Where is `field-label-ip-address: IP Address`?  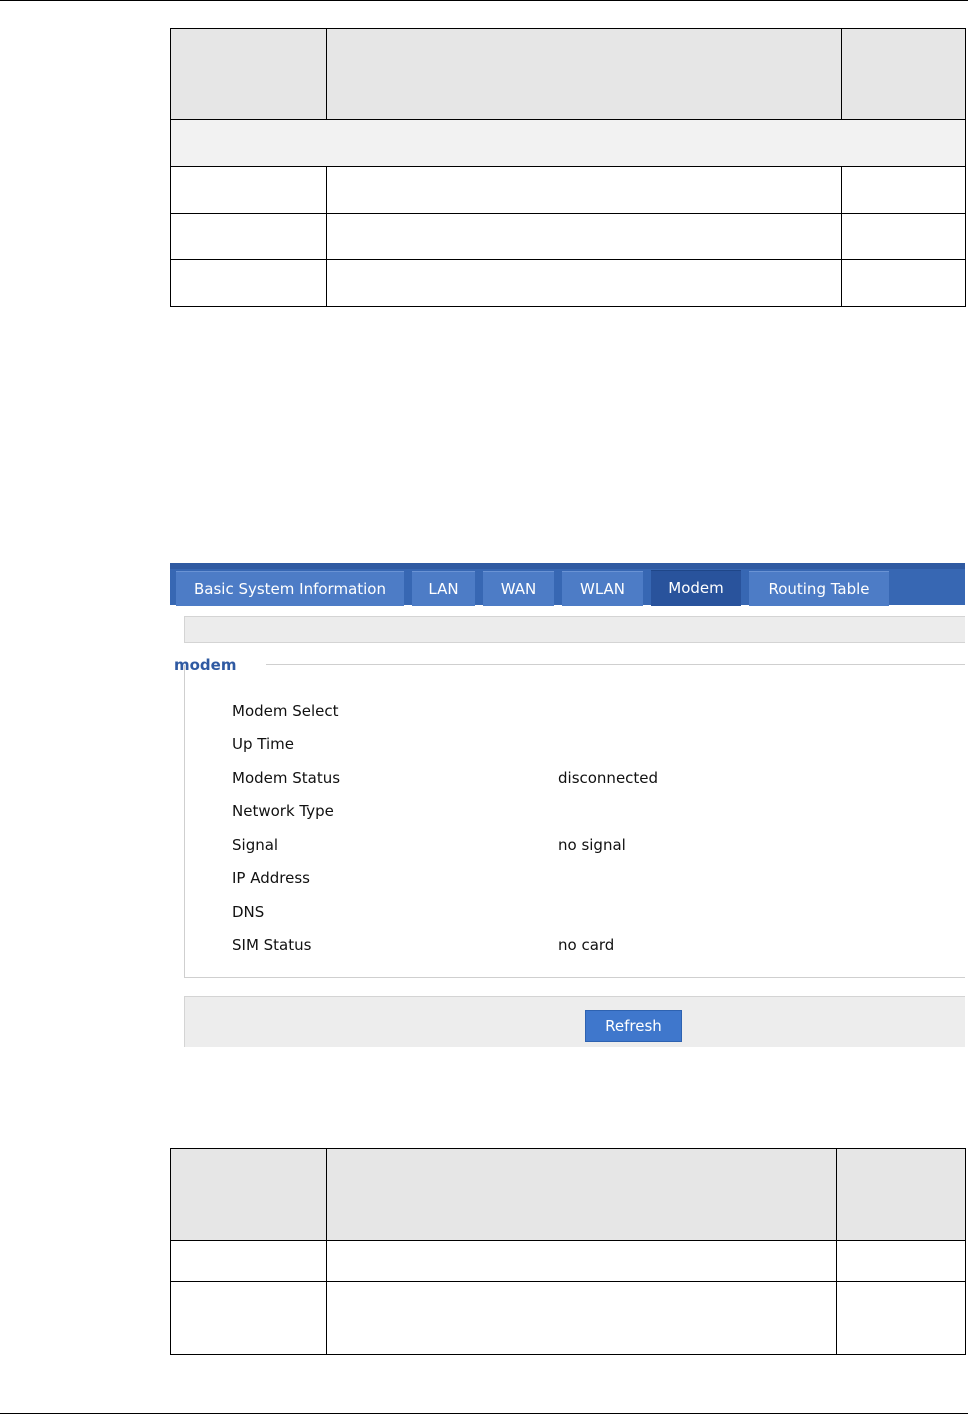
field-label-ip-address: IP Address is located at coordinates (271, 878).